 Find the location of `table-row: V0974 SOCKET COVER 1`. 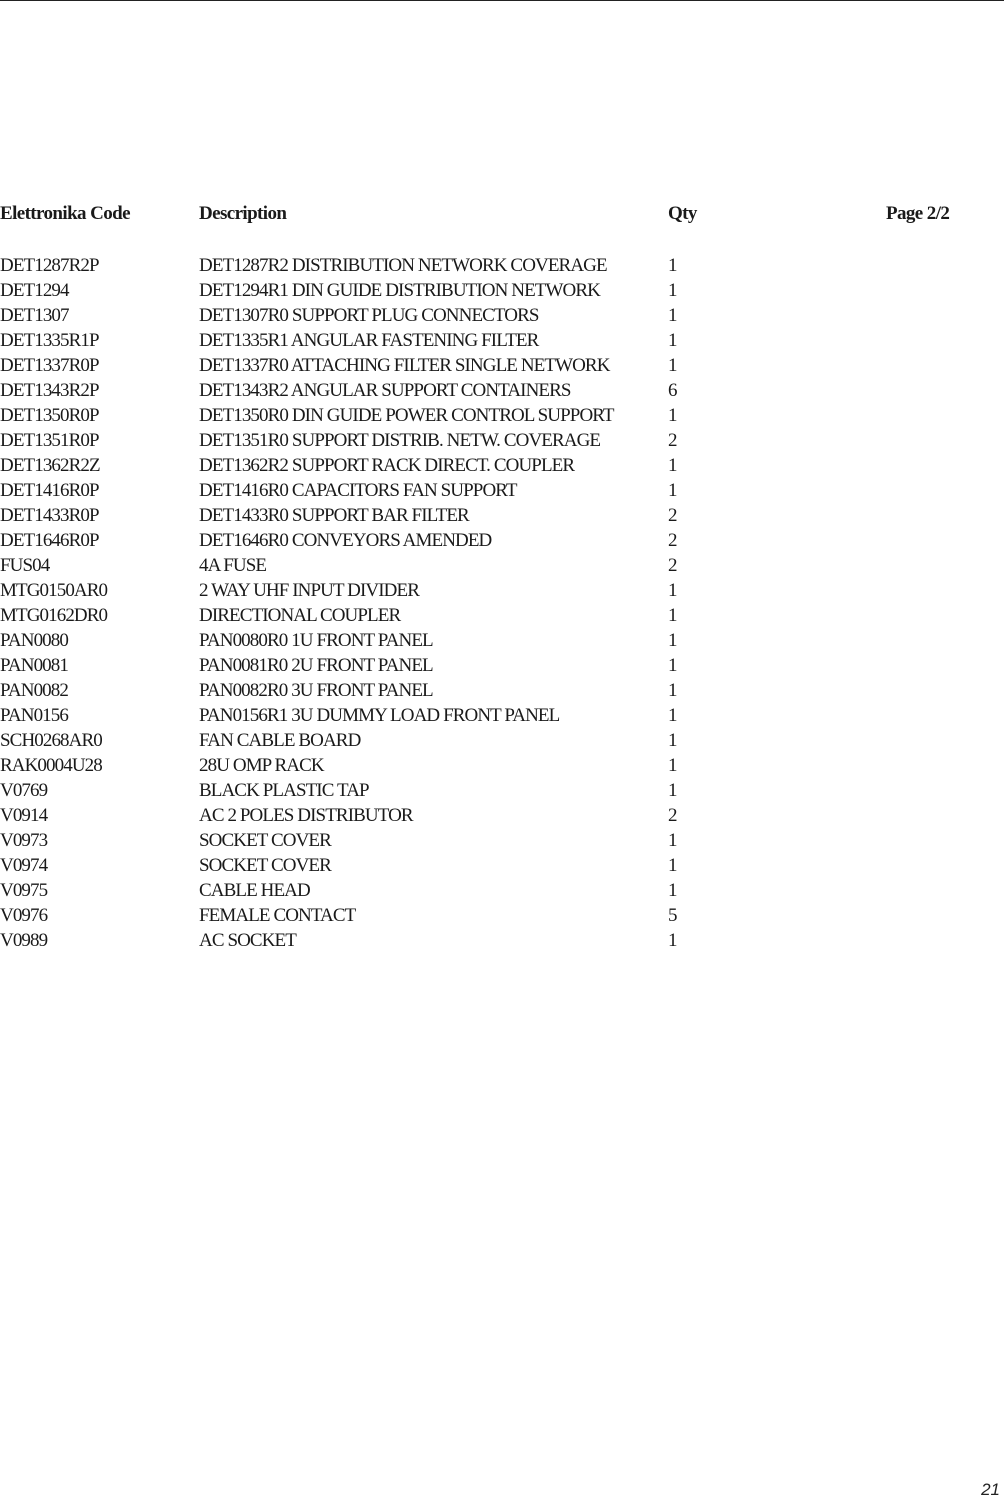

table-row: V0974 SOCKET COVER 1 is located at coordinates (502, 865).